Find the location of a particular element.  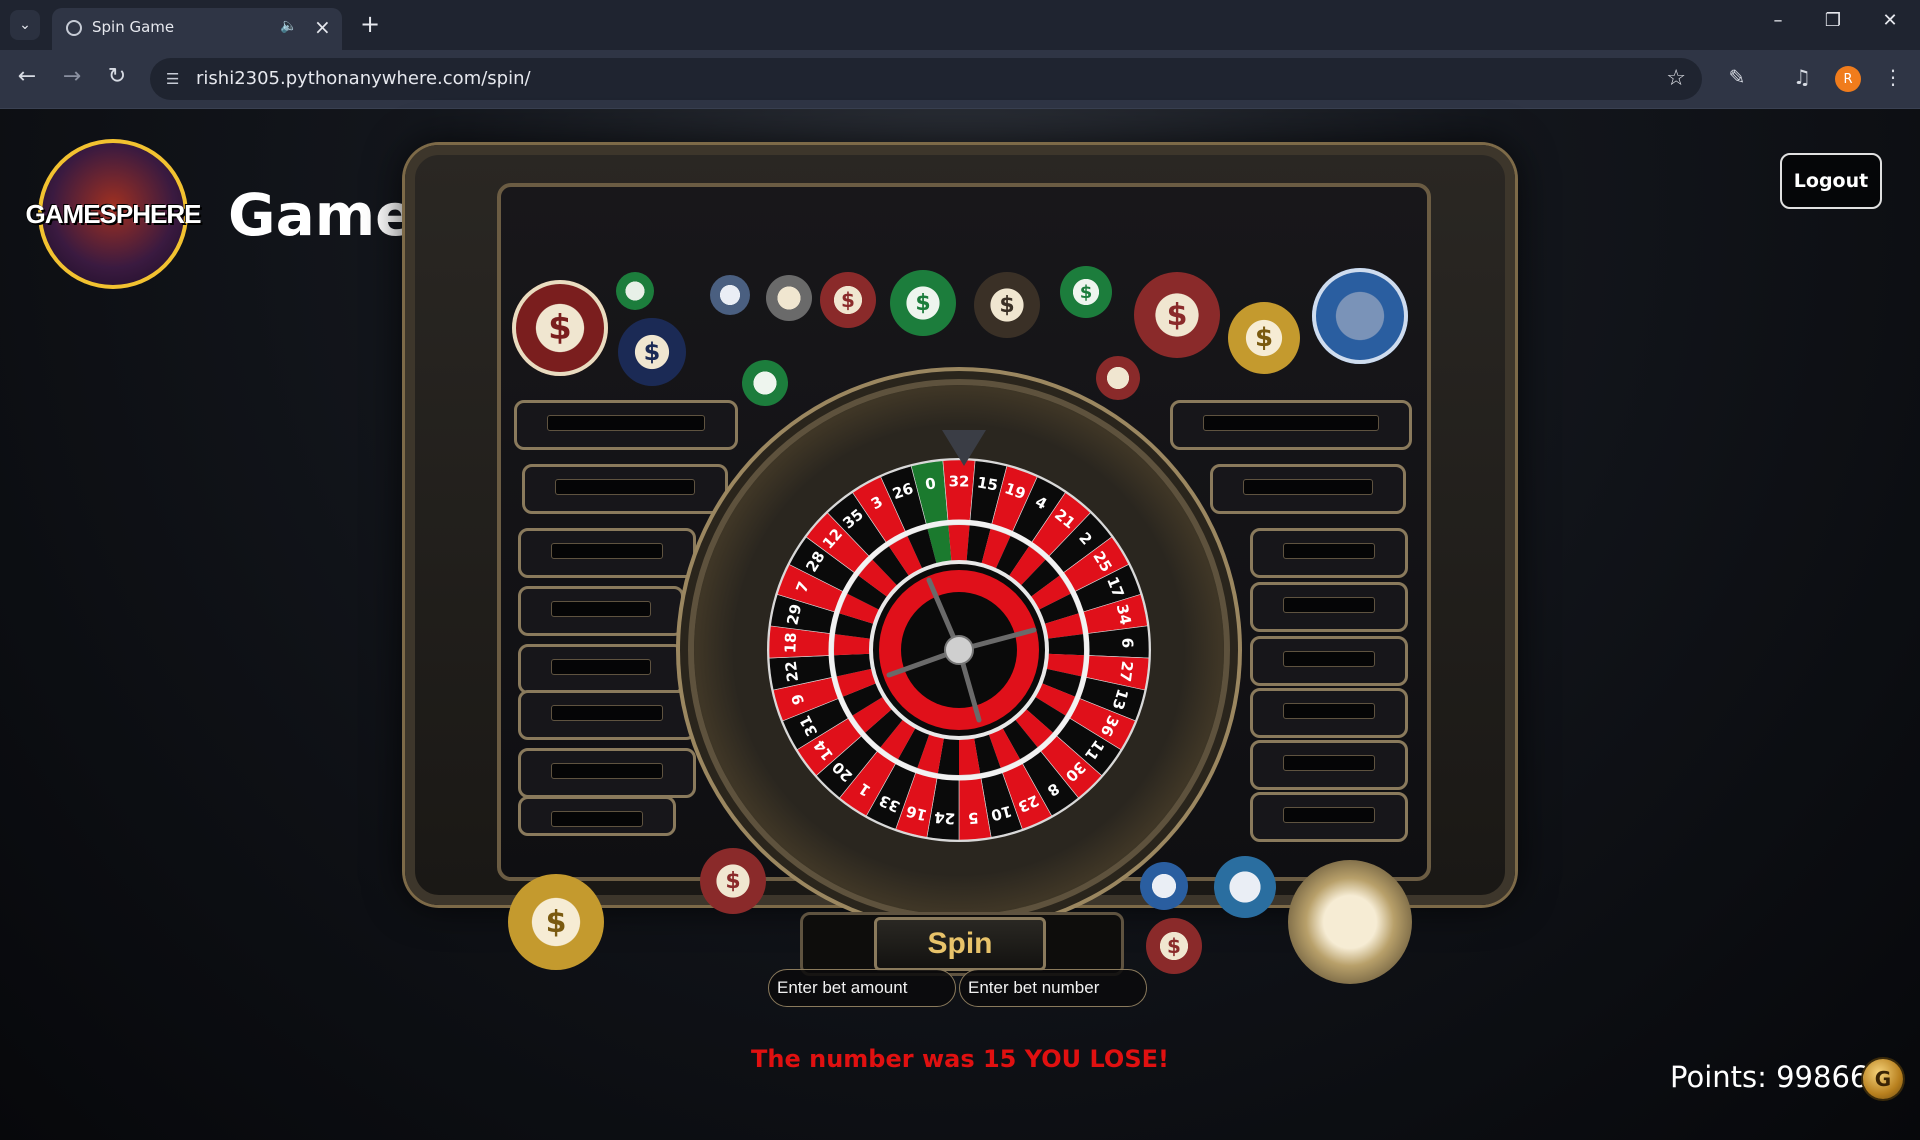

browser-tab-strip: ⌄ Spin Game 🔈 × + – ❐ ✕ is located at coordinates (960, 25).